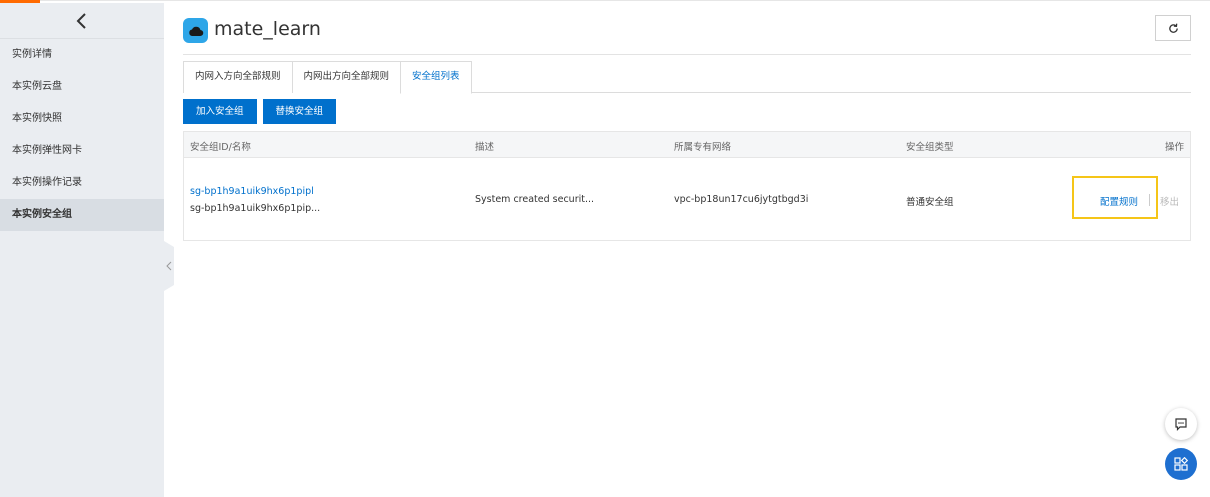 The width and height of the screenshot is (1210, 497). Describe the element at coordinates (930, 147) in the screenshot. I see `column-header-type: 安全组类型` at that location.